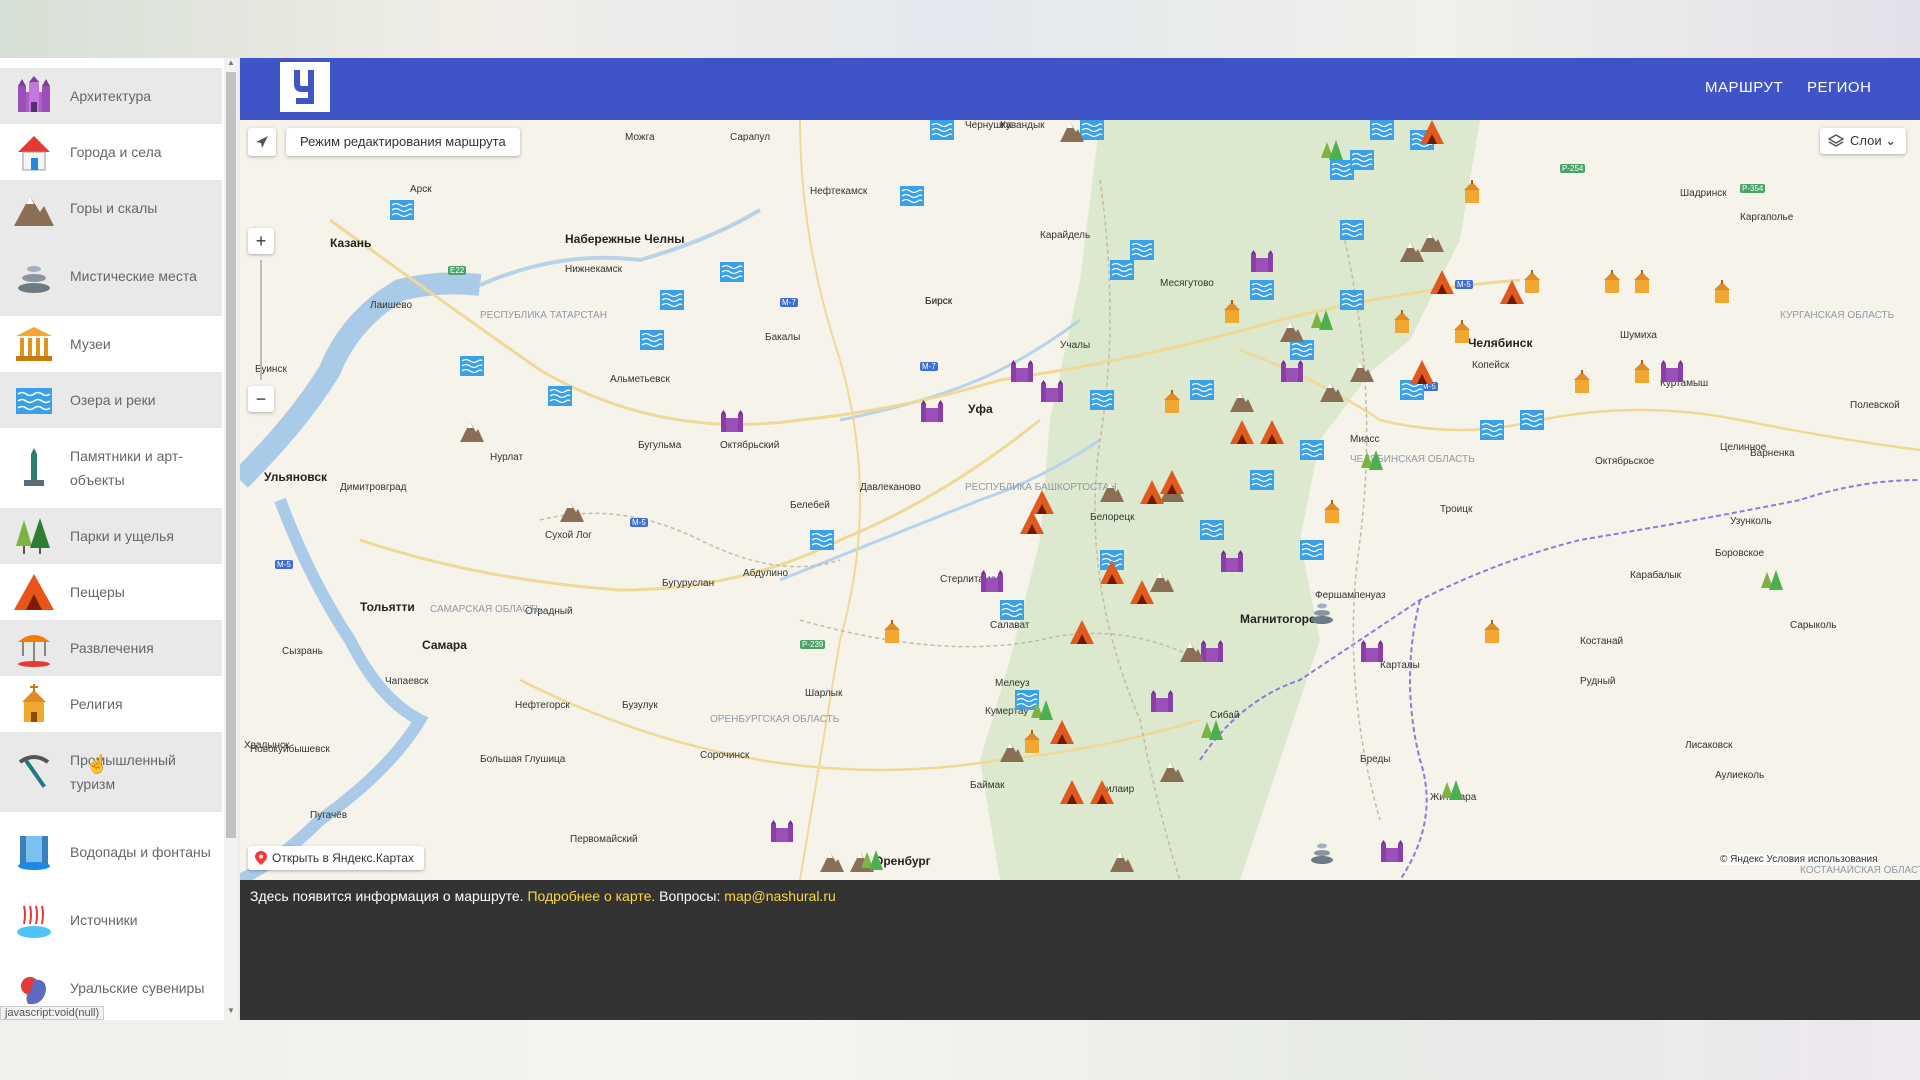 This screenshot has height=1080, width=1920. Describe the element at coordinates (305, 87) in the screenshot. I see `logo` at that location.